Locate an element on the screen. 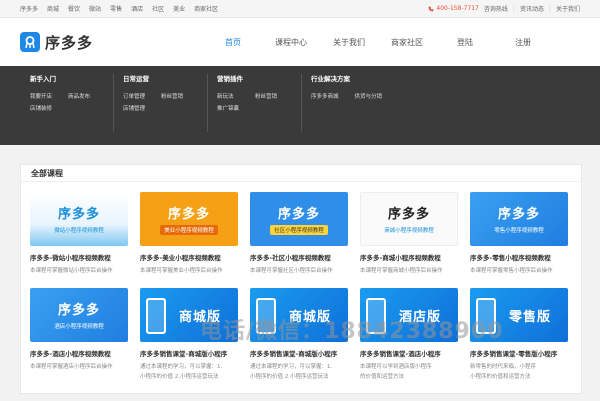 The image size is (600, 401). nav-about: 关于我们 is located at coordinates (349, 42).